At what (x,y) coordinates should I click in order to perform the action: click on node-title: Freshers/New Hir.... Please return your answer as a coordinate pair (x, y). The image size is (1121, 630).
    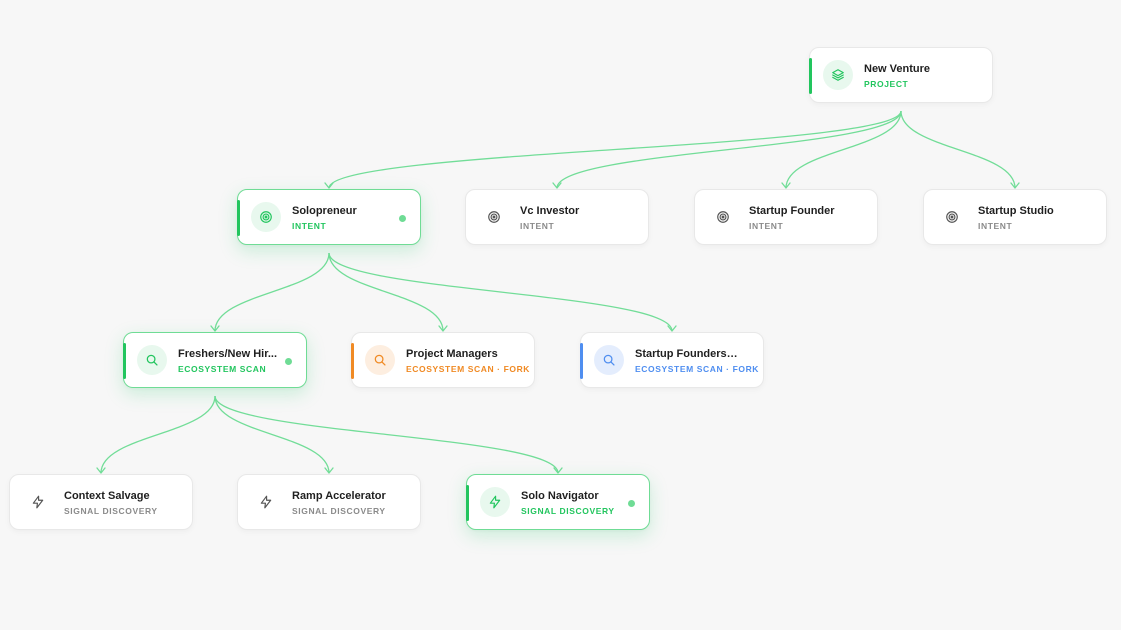
    Looking at the image, I should click on (228, 354).